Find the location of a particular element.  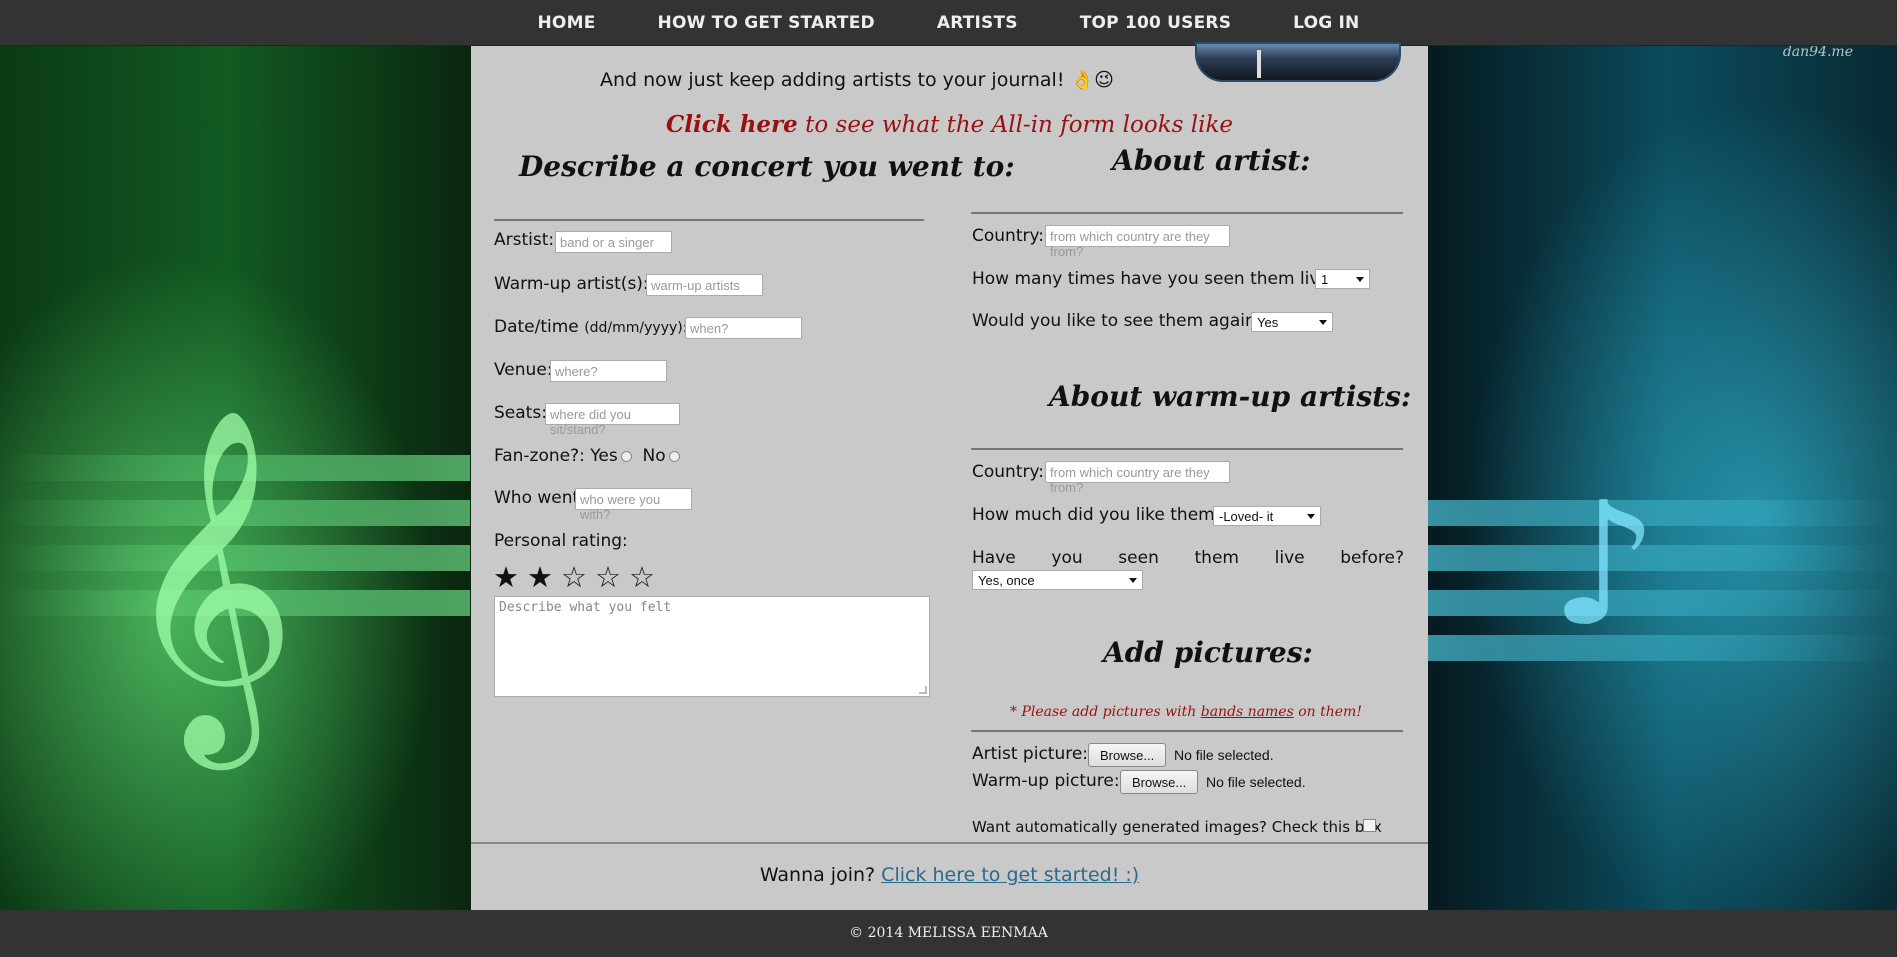

fanzone-label: Fan-zone?: Yes is located at coordinates (556, 456).